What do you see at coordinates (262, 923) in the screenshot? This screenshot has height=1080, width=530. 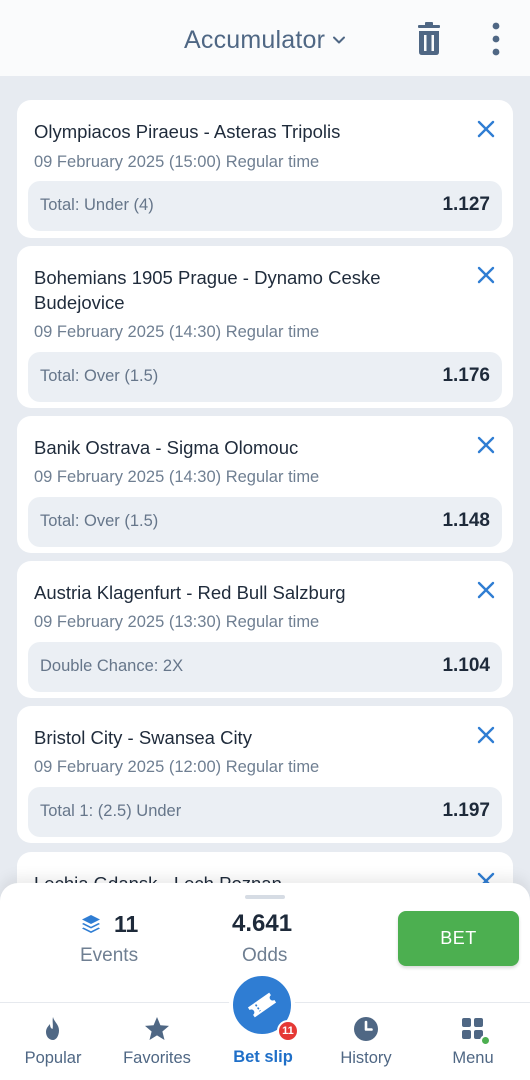 I see `total-odds-value: 4.641` at bounding box center [262, 923].